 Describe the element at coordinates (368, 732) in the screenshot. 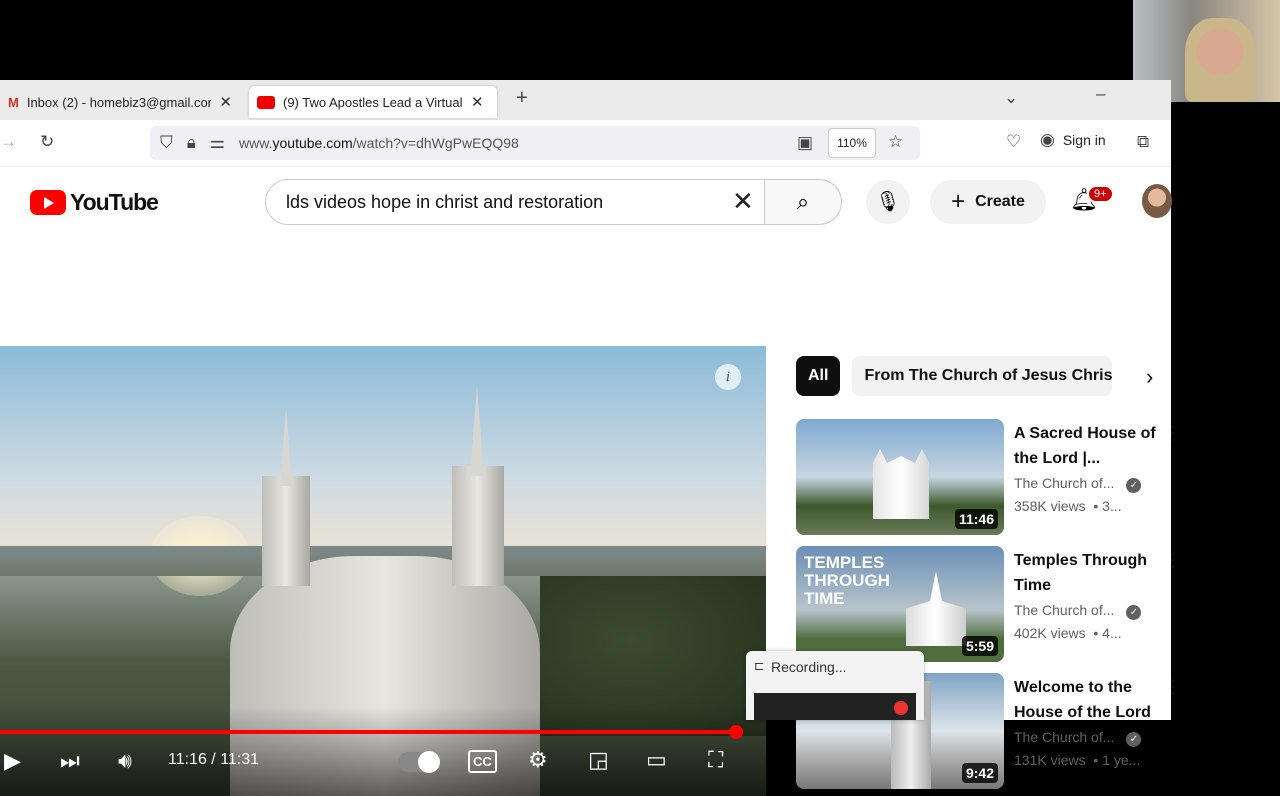

I see `progress-bar` at that location.